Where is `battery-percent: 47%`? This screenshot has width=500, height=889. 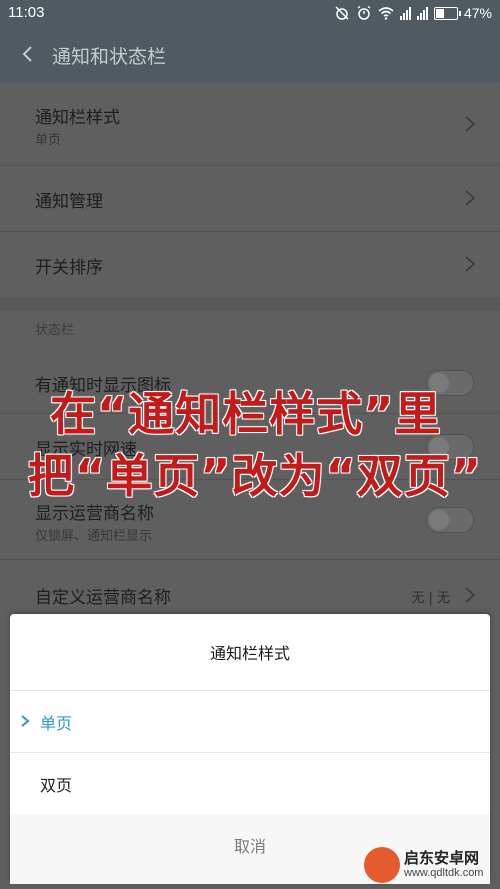 battery-percent: 47% is located at coordinates (477, 13).